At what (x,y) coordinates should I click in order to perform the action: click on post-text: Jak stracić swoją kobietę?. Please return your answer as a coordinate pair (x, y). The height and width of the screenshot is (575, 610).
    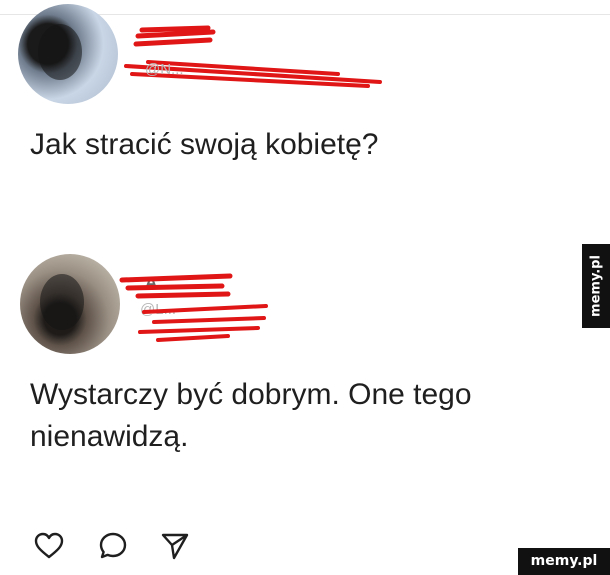
    Looking at the image, I should click on (204, 144).